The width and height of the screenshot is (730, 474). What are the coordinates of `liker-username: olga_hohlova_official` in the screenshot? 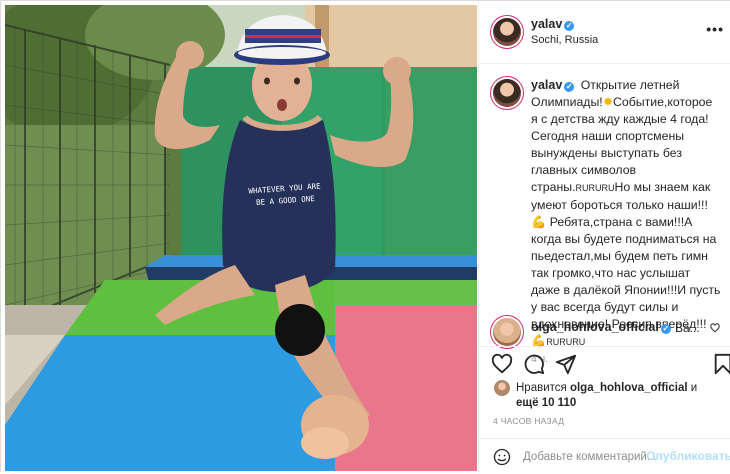 It's located at (629, 388).